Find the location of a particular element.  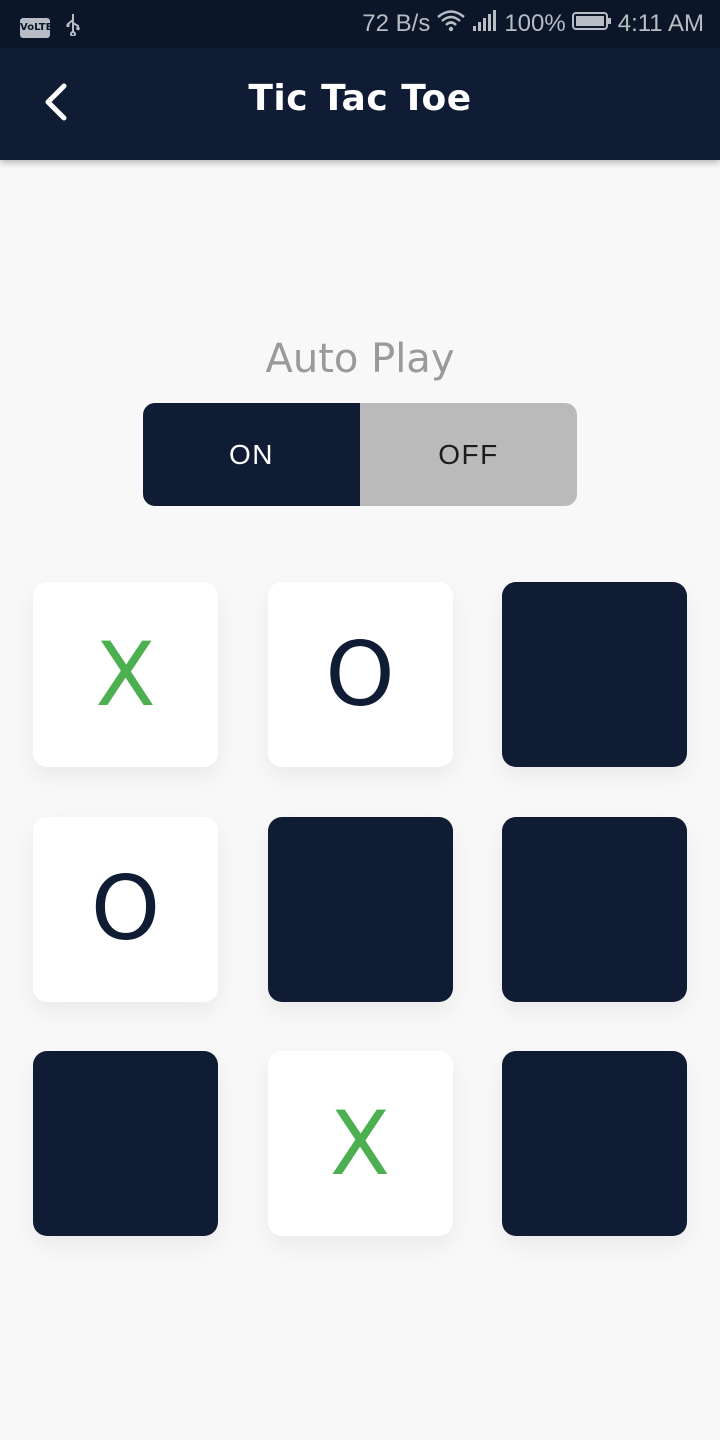

clock: 4:11 AM is located at coordinates (660, 23).